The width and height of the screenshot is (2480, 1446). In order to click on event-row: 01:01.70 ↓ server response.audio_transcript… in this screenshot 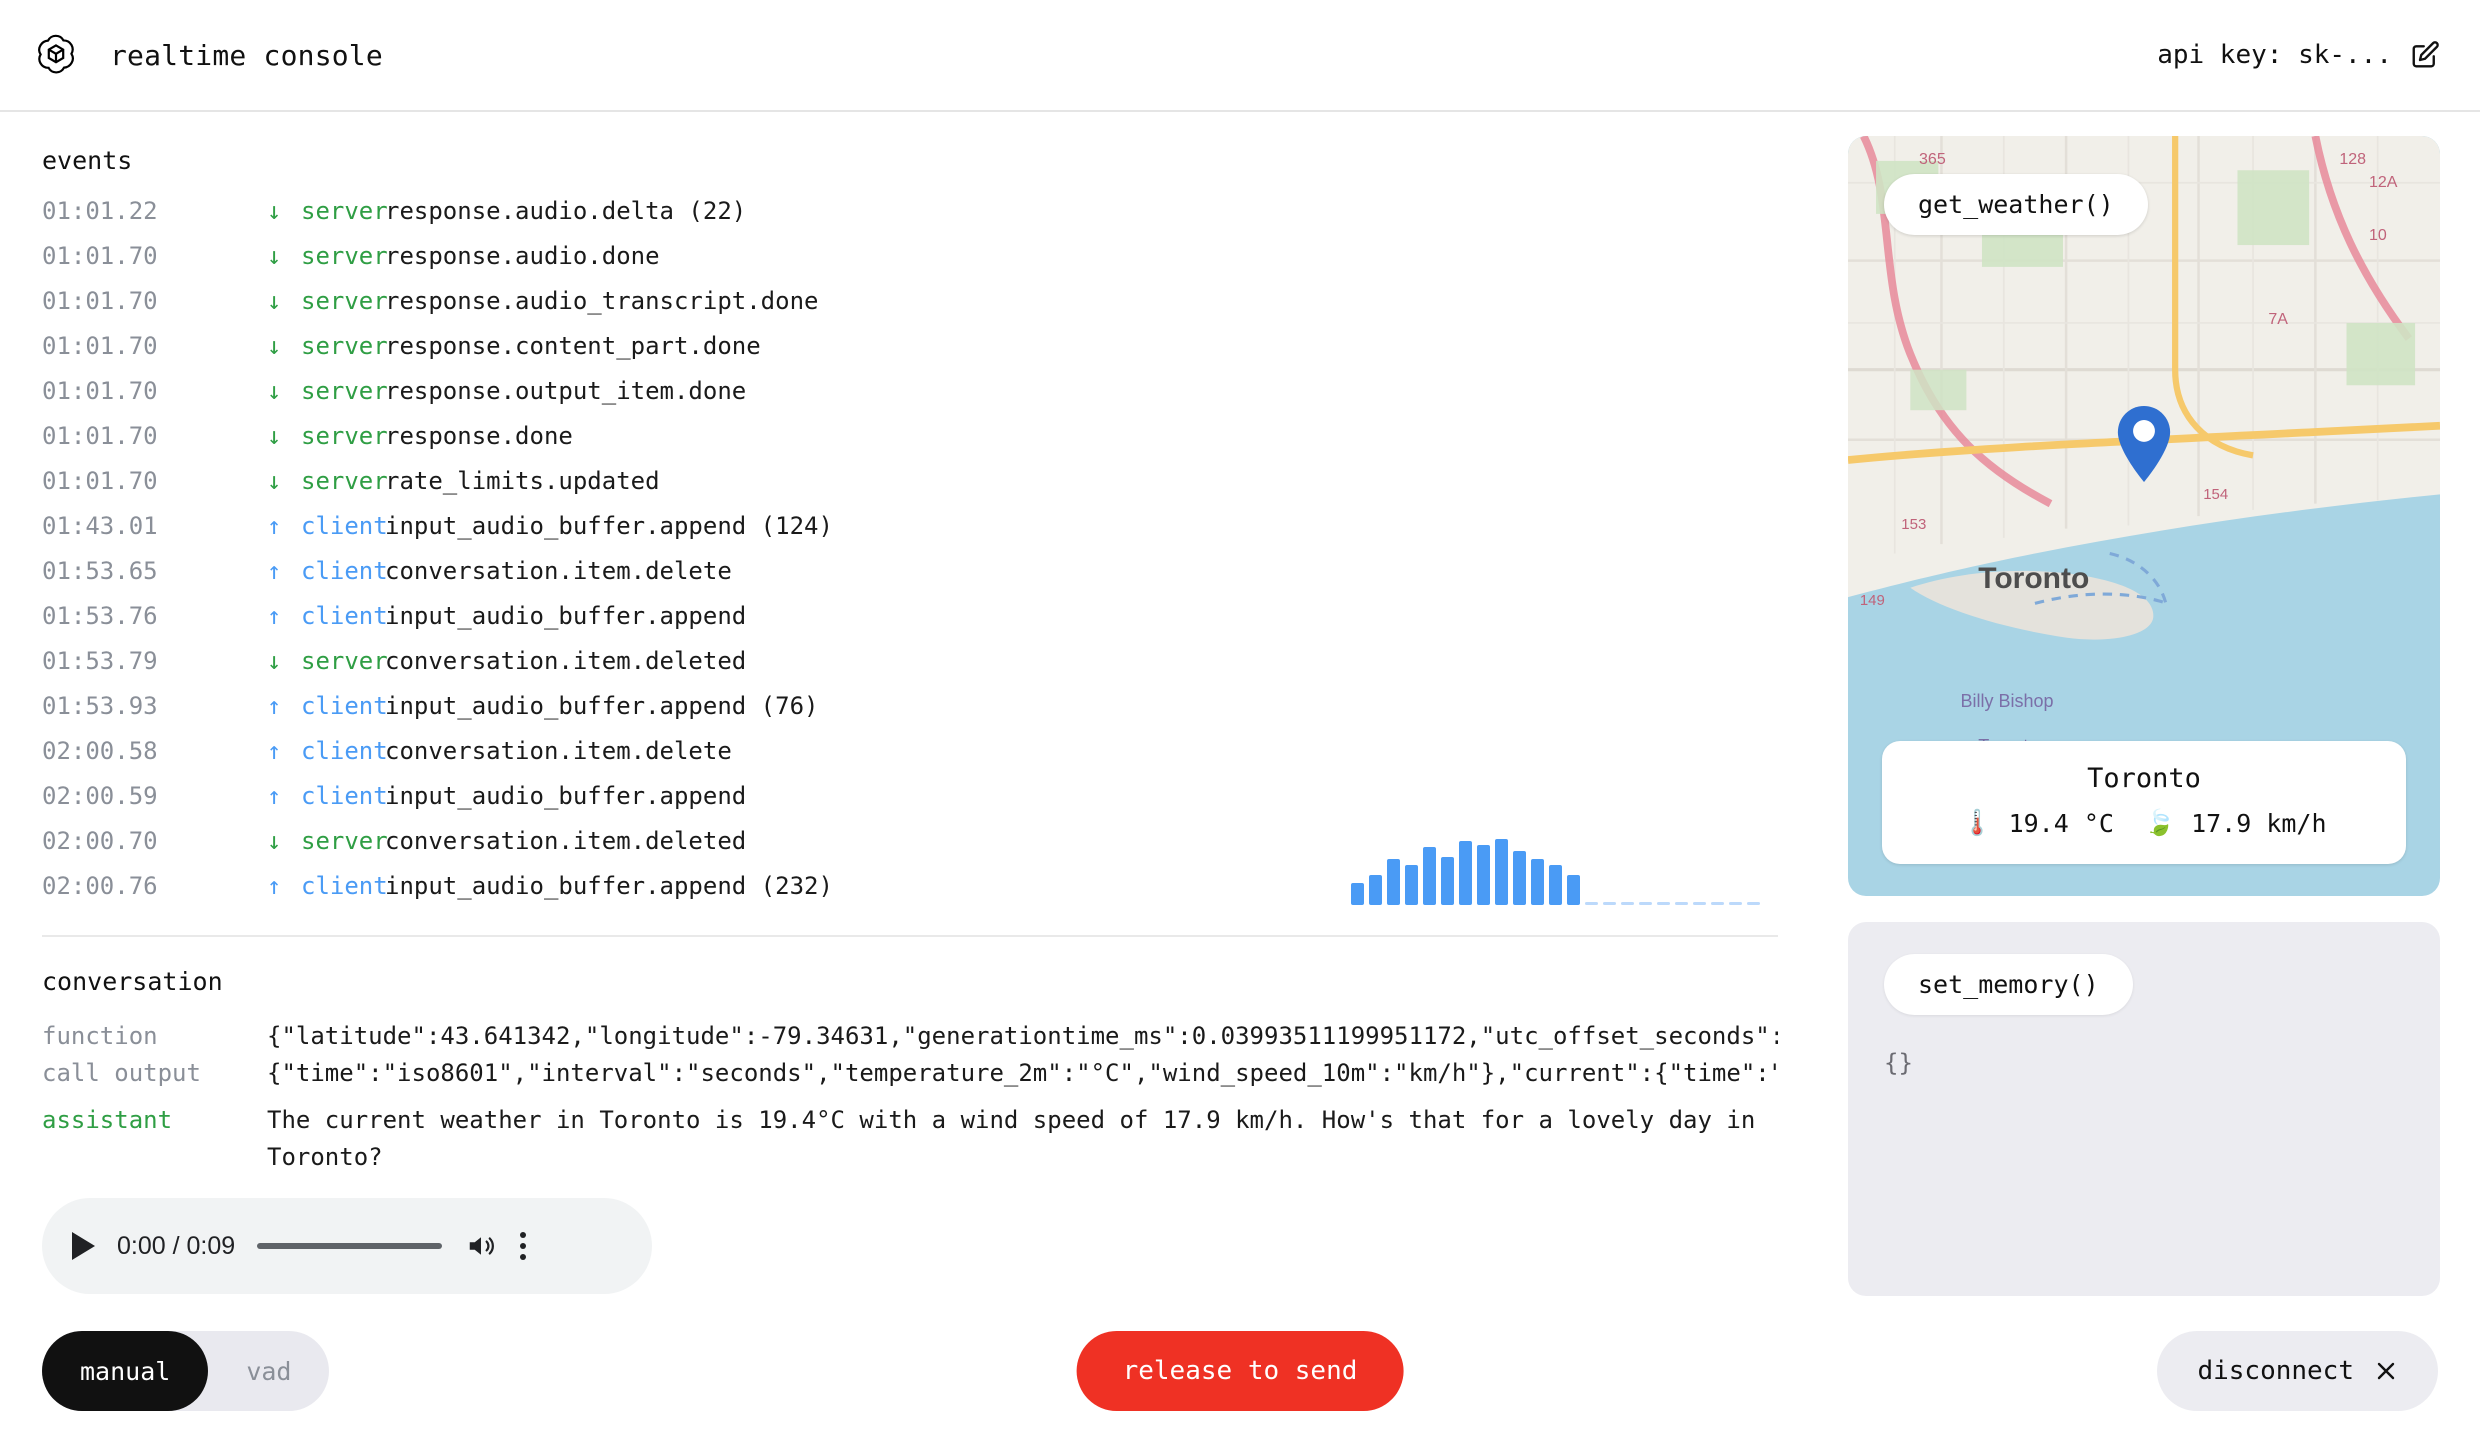, I will do `click(911, 309)`.